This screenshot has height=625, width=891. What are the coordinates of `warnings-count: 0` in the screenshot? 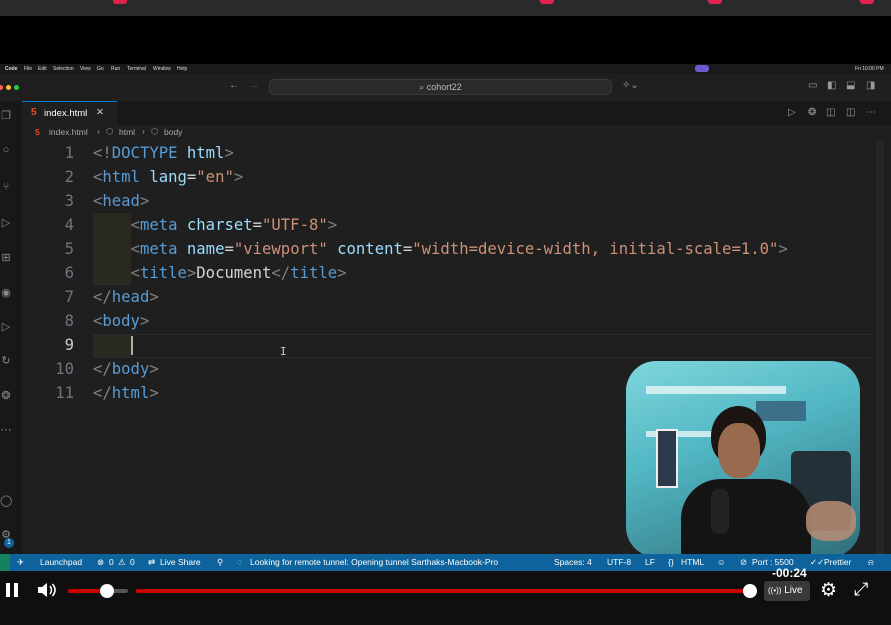 It's located at (132, 562).